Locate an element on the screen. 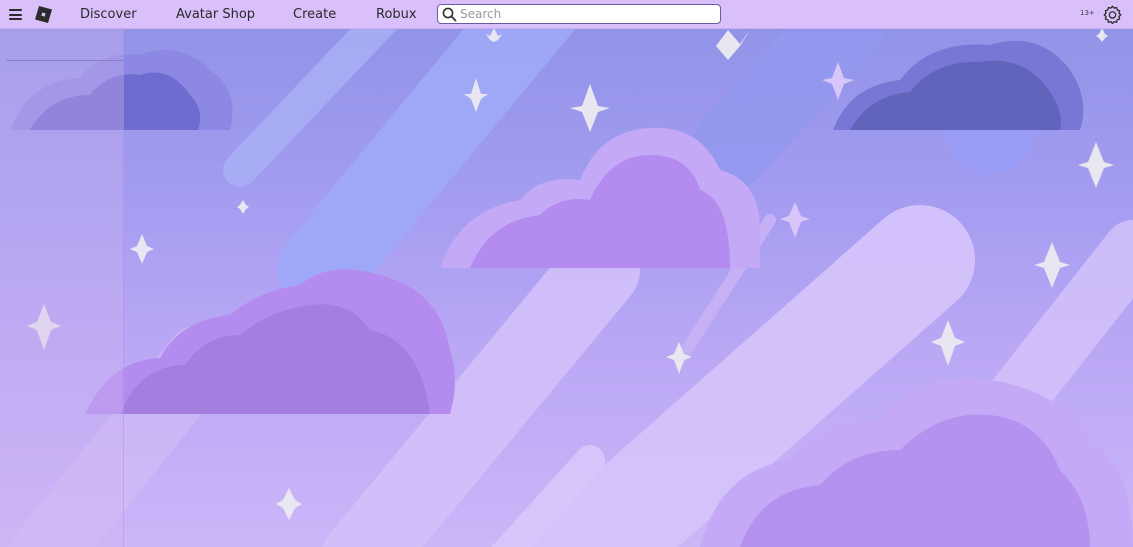  nav-avatar-shop: Avatar Shop is located at coordinates (215, 14).